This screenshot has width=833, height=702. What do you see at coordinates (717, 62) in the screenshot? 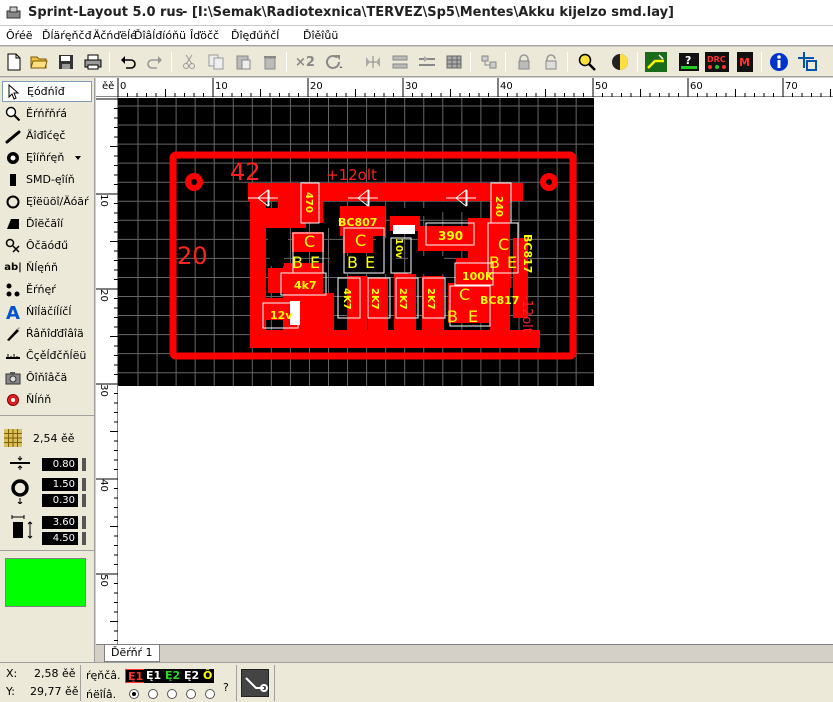
I see `drc-icon: DRC` at bounding box center [717, 62].